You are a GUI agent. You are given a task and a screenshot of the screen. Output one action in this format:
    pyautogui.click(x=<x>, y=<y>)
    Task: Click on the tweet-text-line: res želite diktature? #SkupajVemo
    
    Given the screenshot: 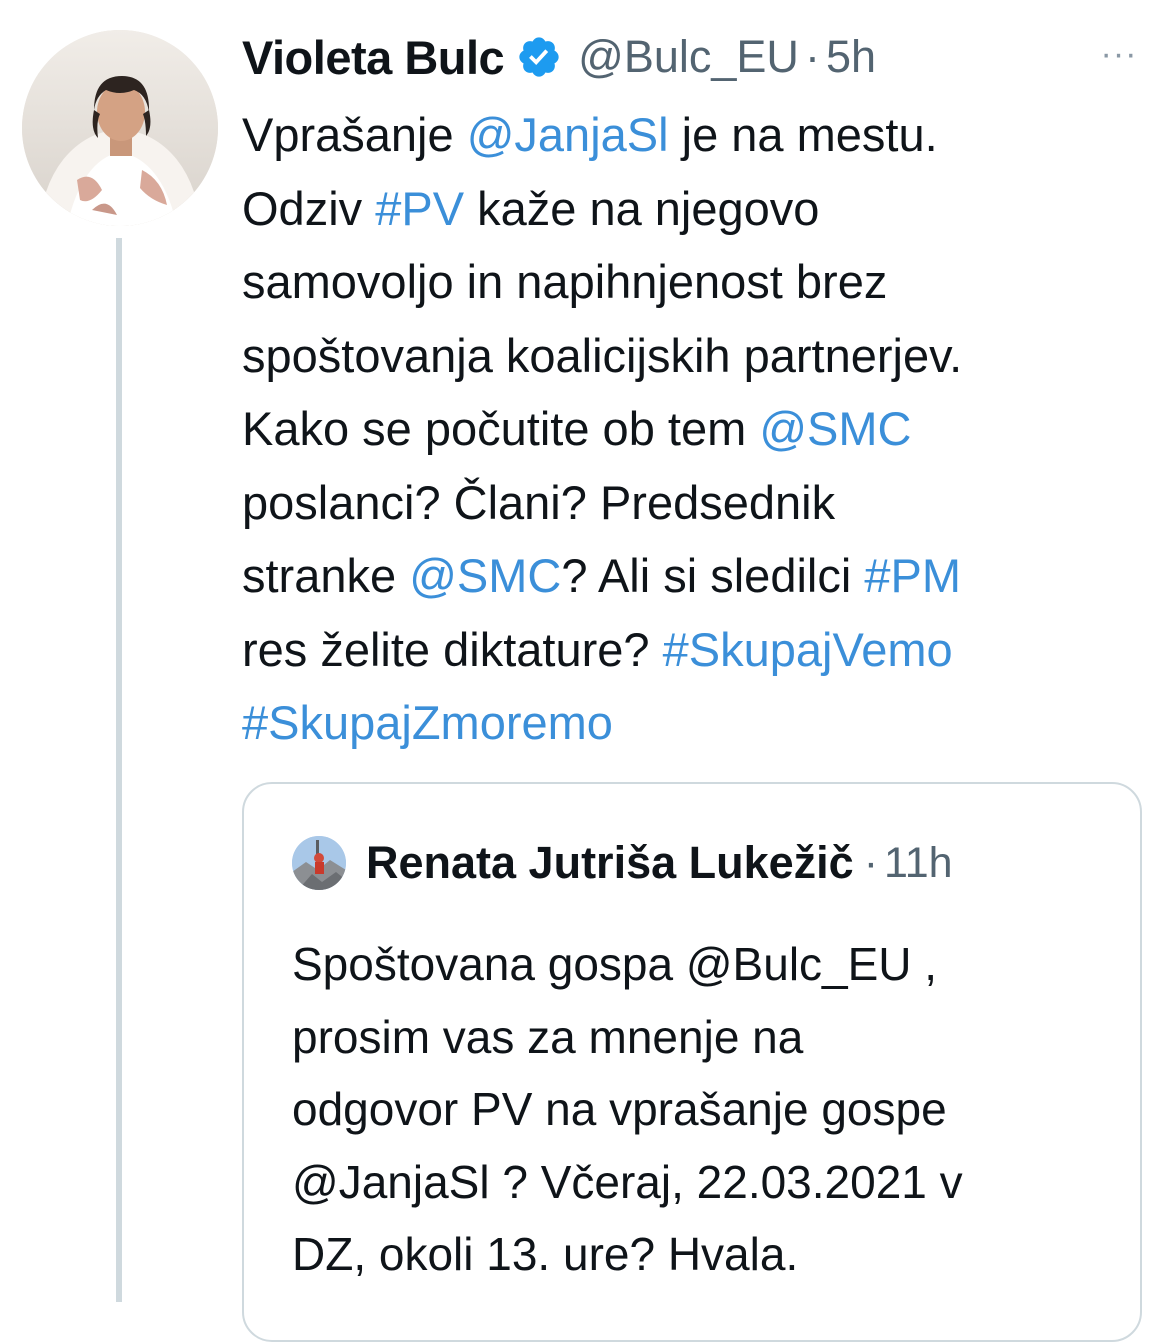 What is the action you would take?
    pyautogui.click(x=692, y=650)
    